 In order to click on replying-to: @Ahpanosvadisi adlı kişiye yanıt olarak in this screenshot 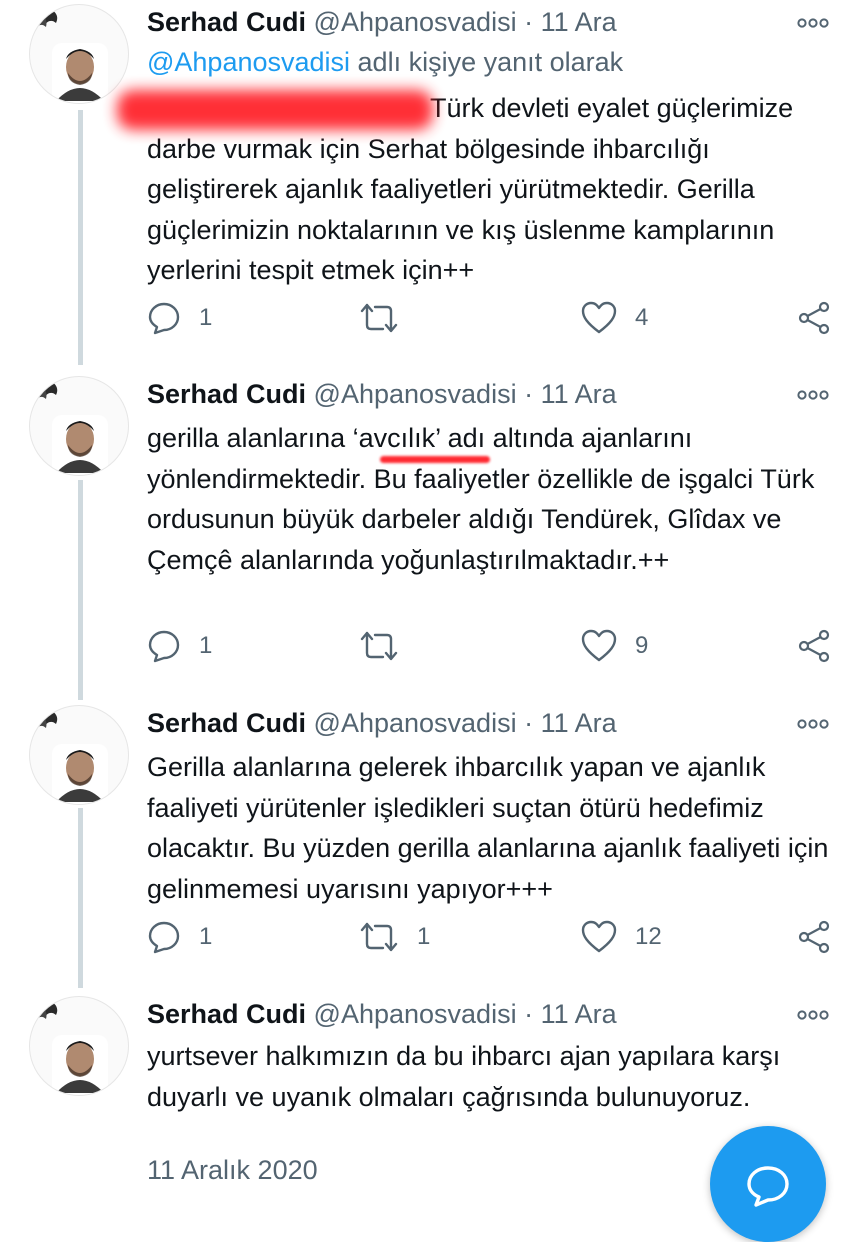, I will do `click(385, 62)`.